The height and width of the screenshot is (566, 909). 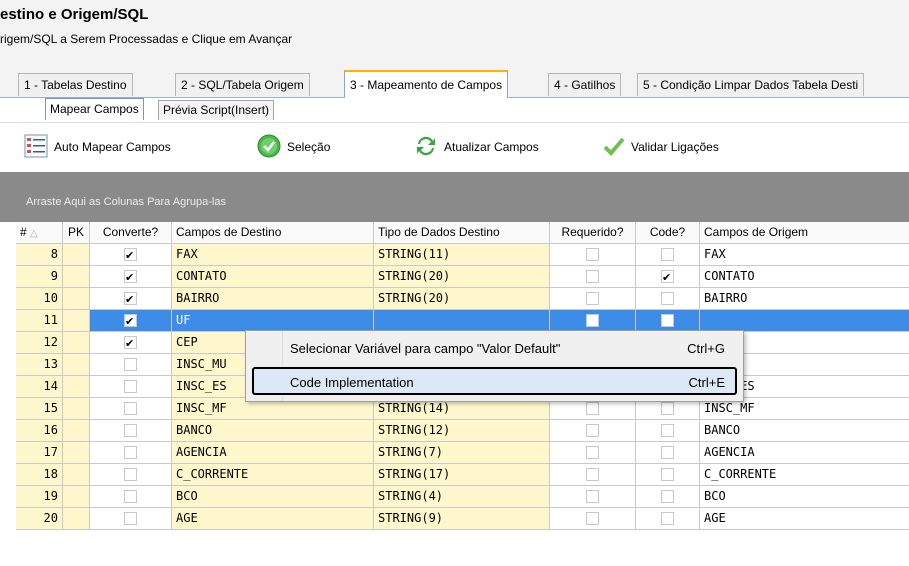 What do you see at coordinates (293, 146) in the screenshot?
I see `selection-button: Seleção` at bounding box center [293, 146].